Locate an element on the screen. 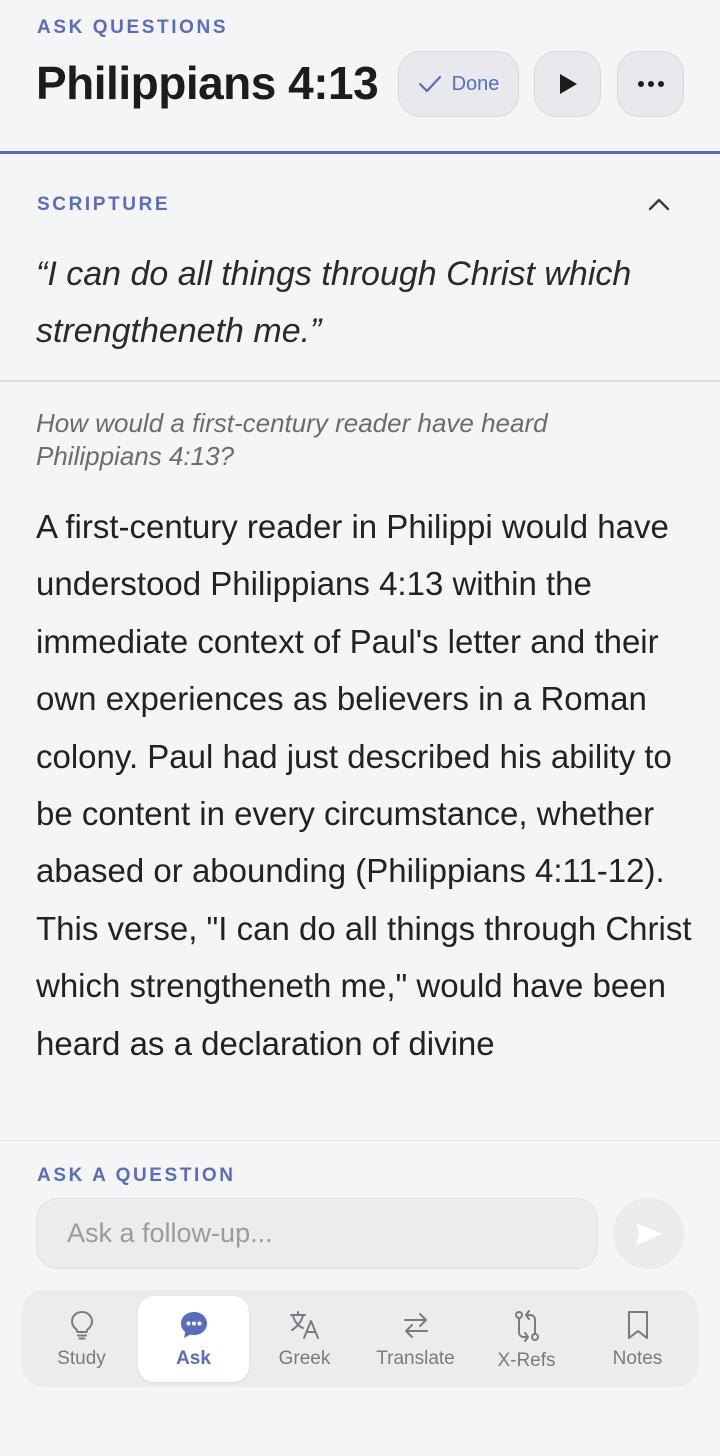 The height and width of the screenshot is (1456, 720). play-icon is located at coordinates (568, 84).